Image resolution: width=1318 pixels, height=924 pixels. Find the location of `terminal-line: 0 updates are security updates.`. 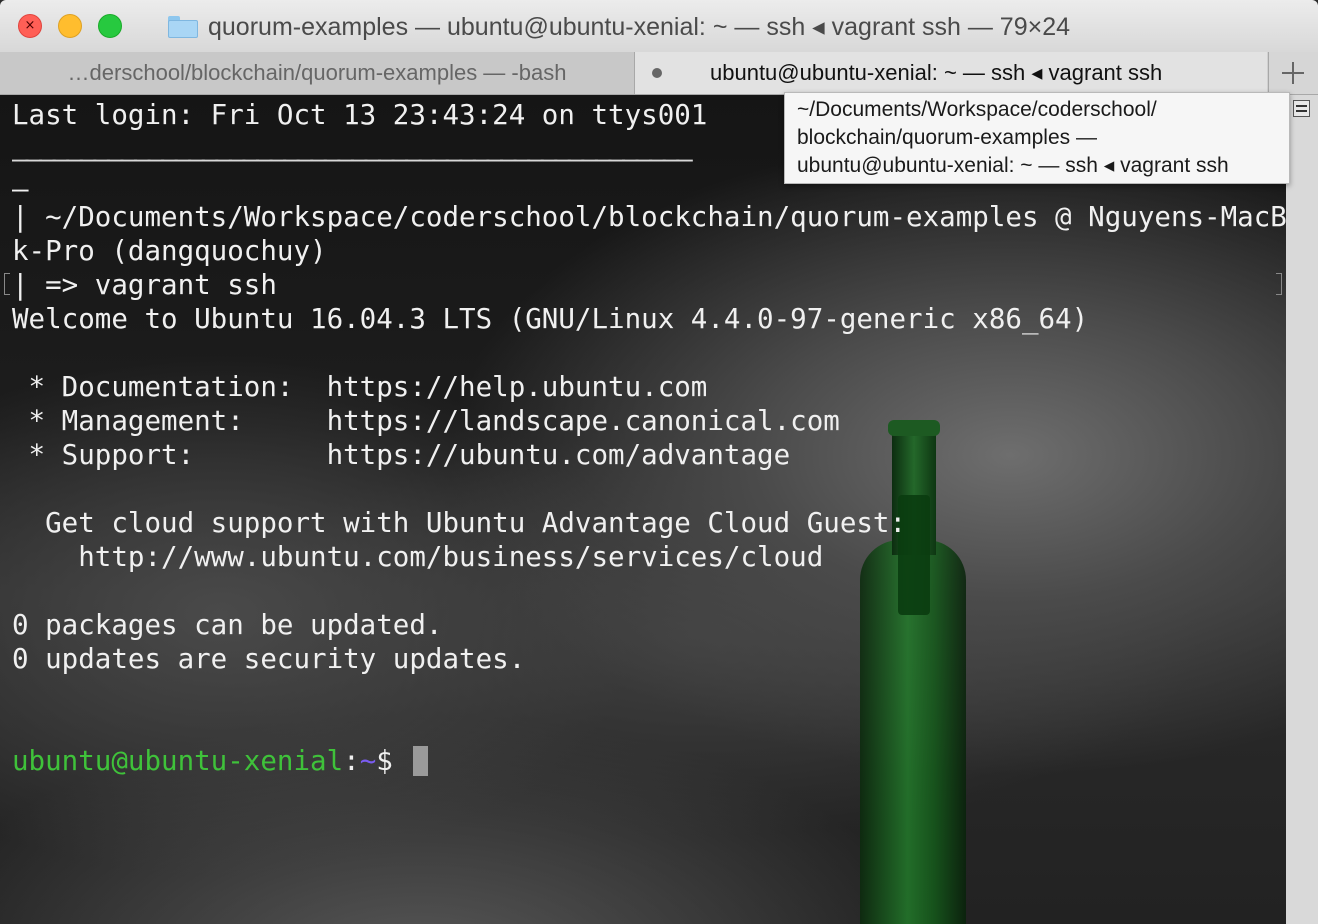

terminal-line: 0 updates are security updates. is located at coordinates (269, 659).